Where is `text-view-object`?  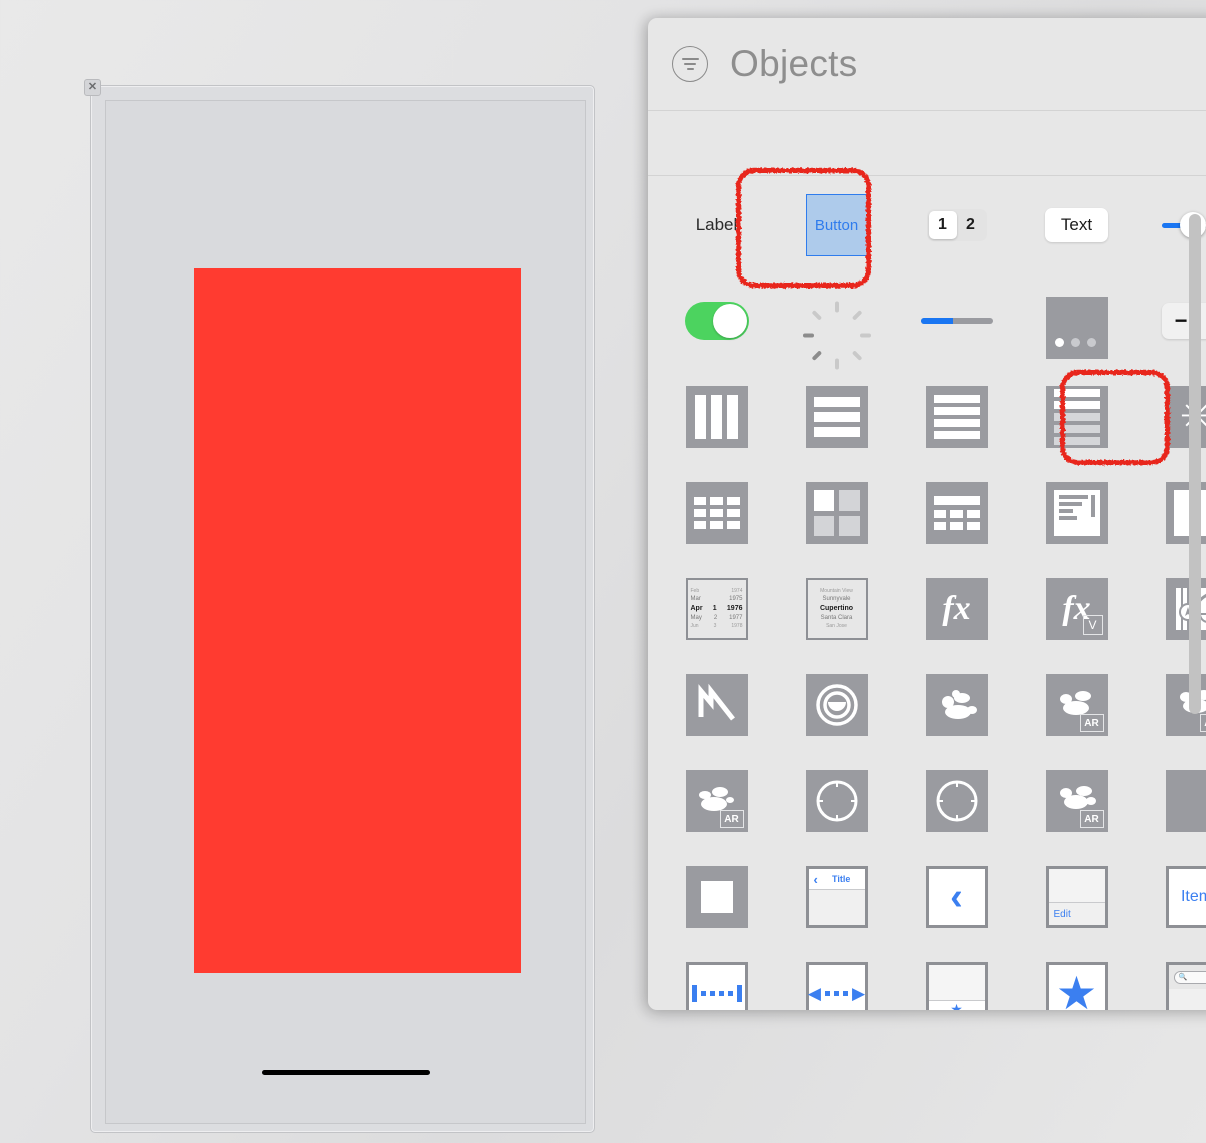
text-view-object is located at coordinates (1076, 513).